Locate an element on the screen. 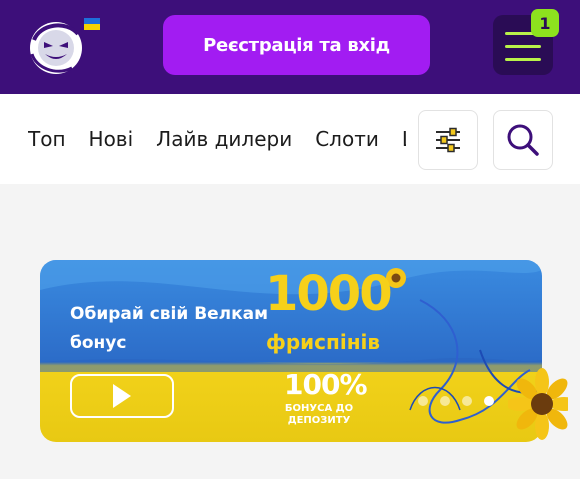 The width and height of the screenshot is (580, 479). filter-sliders-icon is located at coordinates (448, 140).